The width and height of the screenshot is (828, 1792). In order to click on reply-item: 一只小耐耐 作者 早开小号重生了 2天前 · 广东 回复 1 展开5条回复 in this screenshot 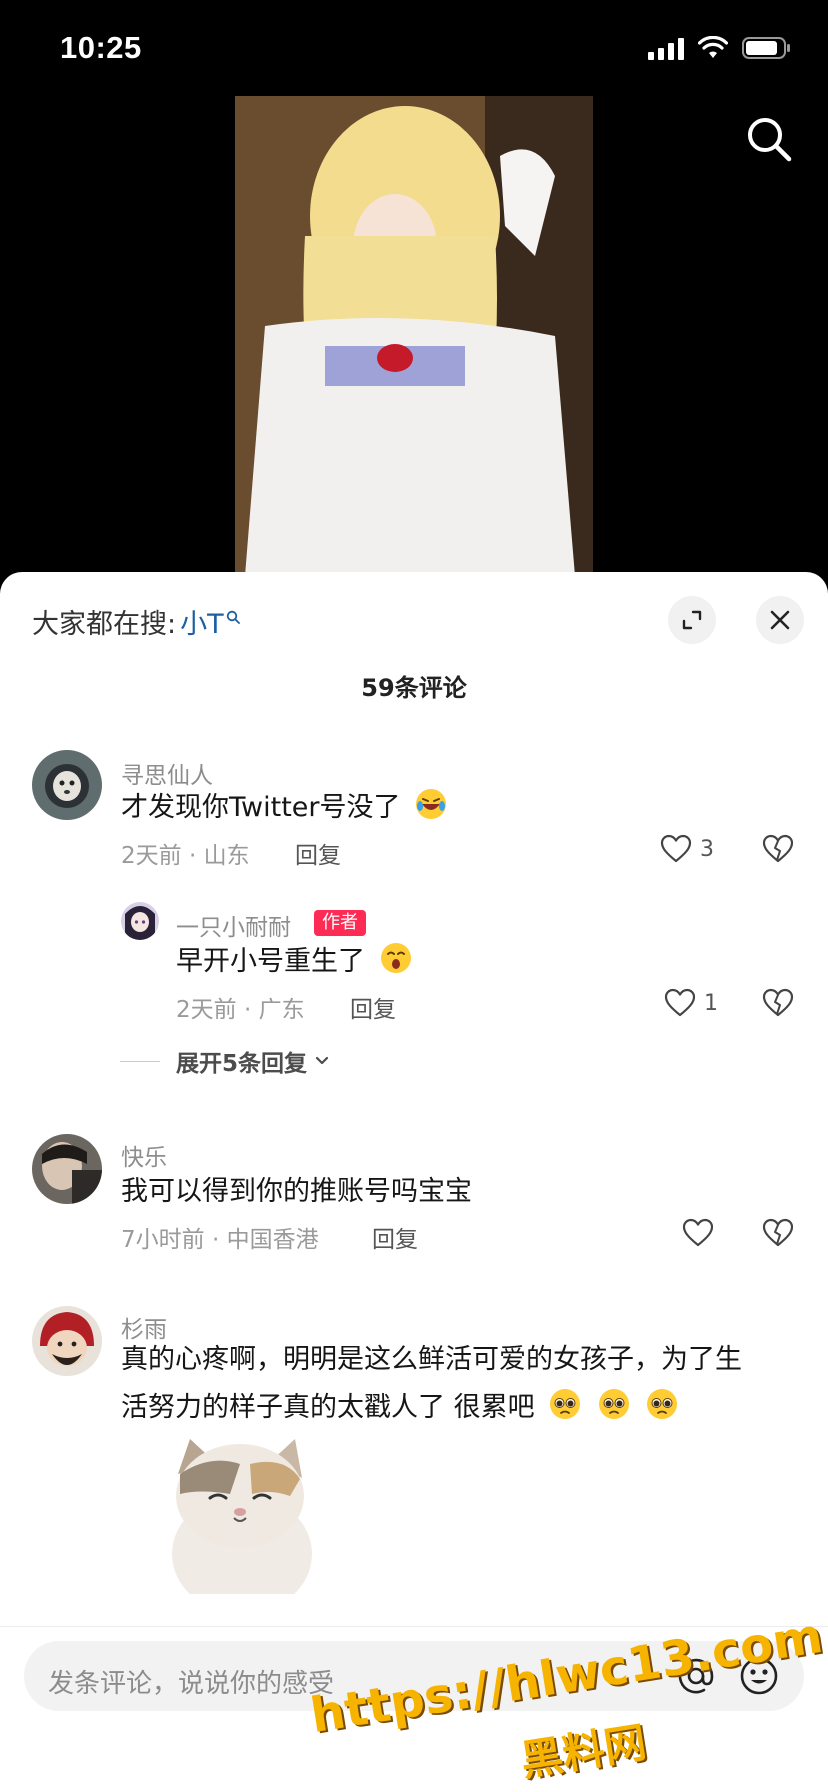, I will do `click(414, 992)`.